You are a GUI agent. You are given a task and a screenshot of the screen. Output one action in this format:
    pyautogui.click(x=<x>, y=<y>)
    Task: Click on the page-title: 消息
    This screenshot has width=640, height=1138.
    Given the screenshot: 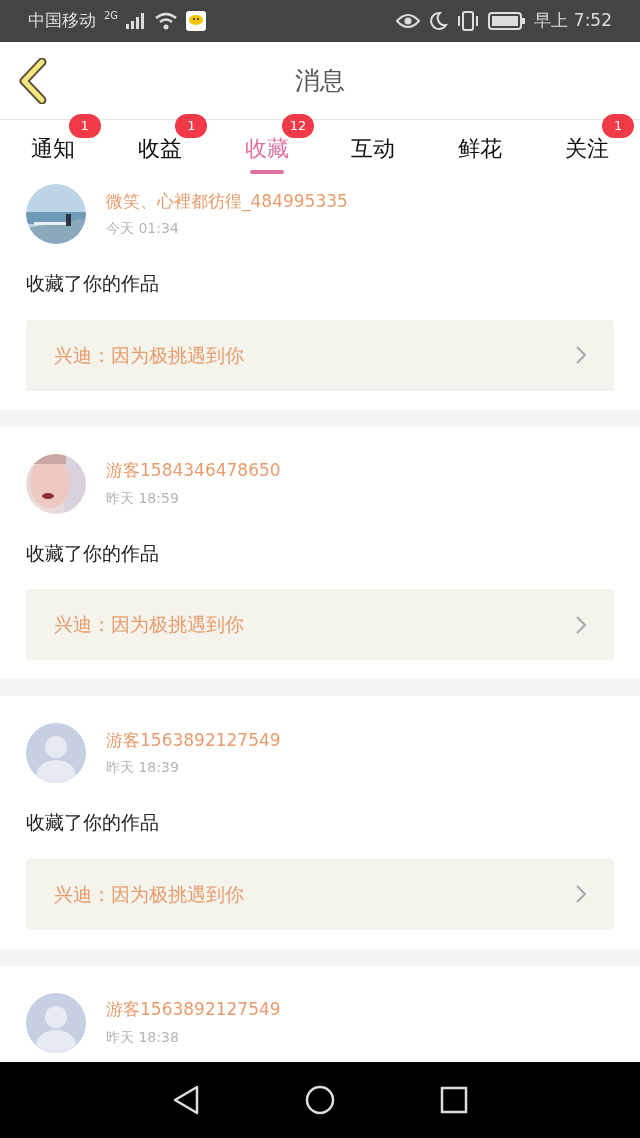 What is the action you would take?
    pyautogui.click(x=320, y=80)
    